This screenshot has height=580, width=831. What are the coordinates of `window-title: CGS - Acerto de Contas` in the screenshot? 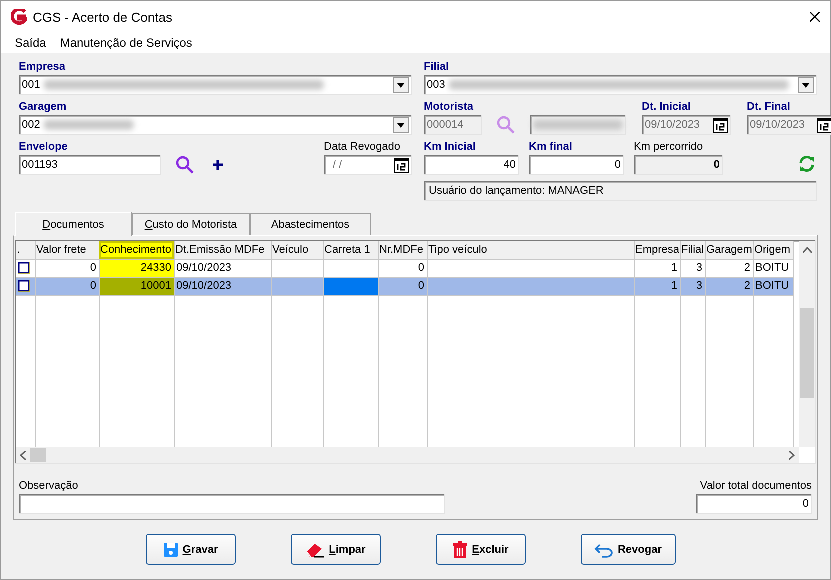 It's located at (103, 17).